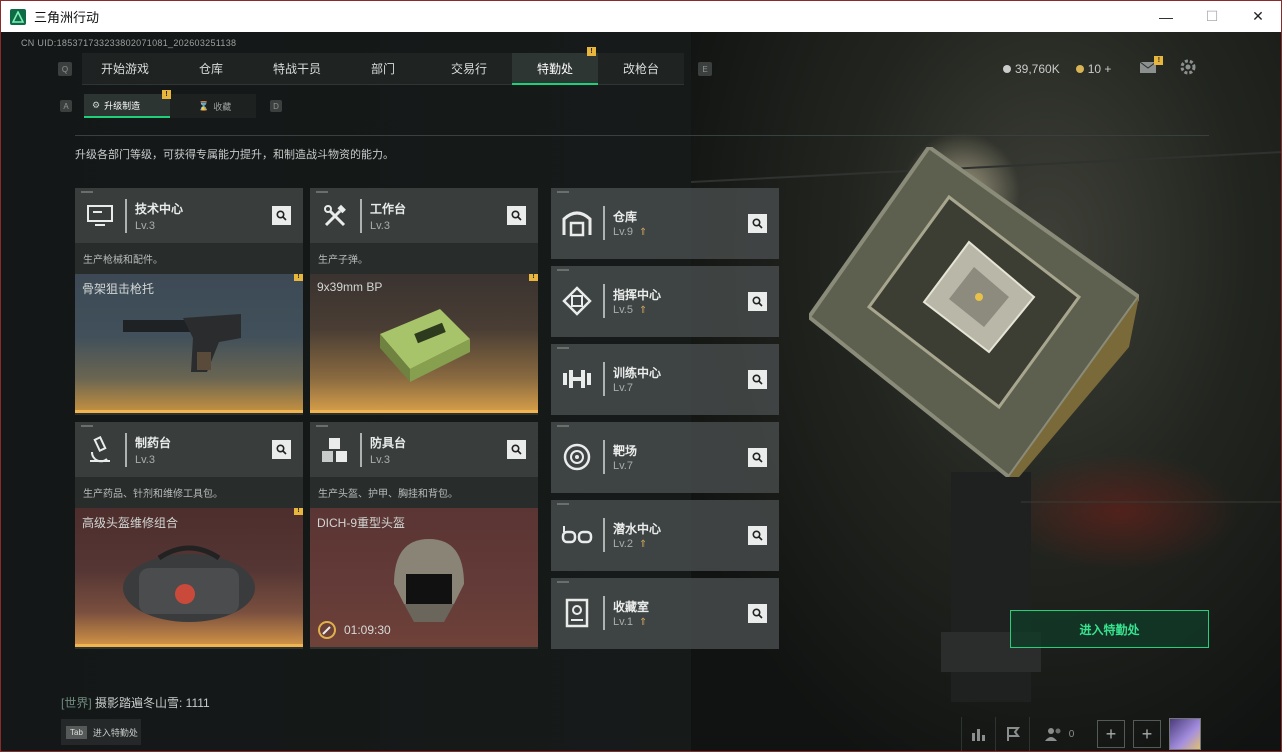 This screenshot has height=752, width=1282. What do you see at coordinates (424, 492) in the screenshot?
I see `workshop-description: 生产头盔、护甲、胸挂和背包。` at bounding box center [424, 492].